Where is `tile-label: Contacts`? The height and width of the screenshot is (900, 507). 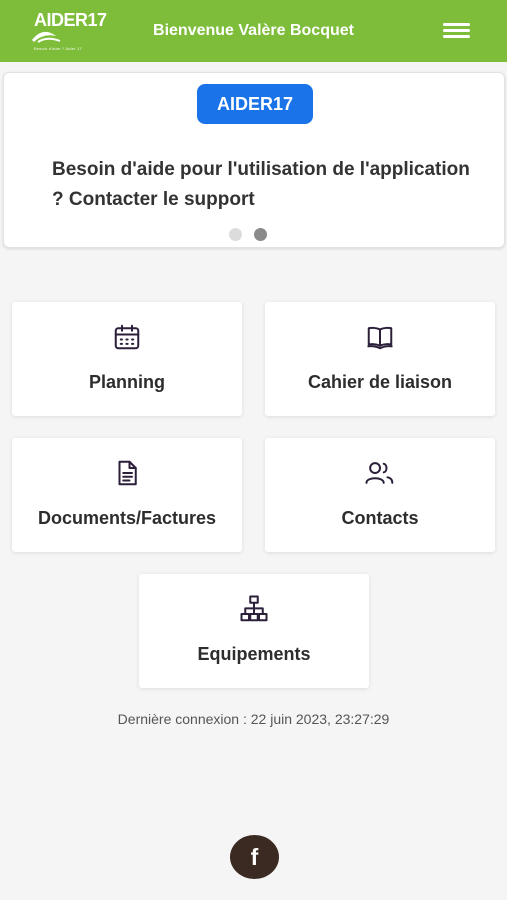
tile-label: Contacts is located at coordinates (380, 518).